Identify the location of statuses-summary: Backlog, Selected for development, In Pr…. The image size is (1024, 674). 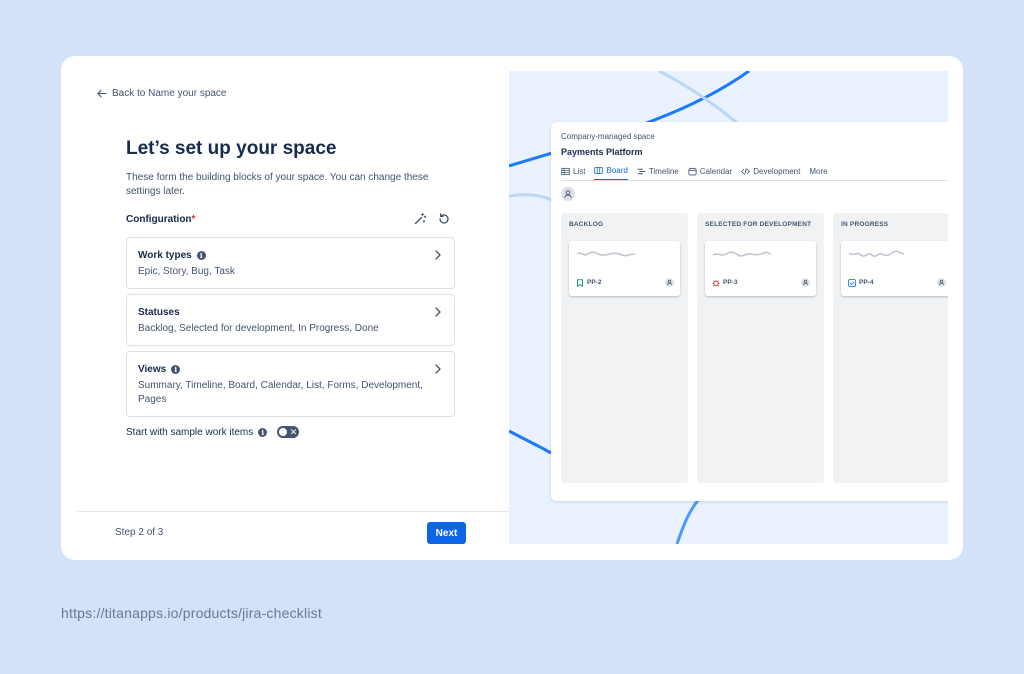
(258, 328).